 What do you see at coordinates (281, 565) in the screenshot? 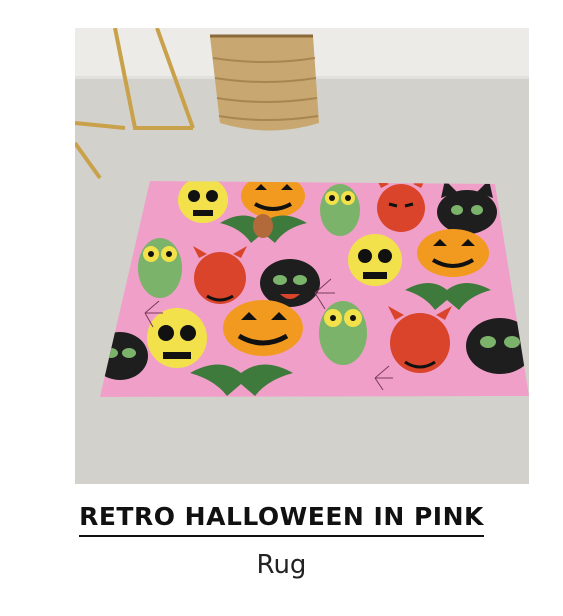
I see `product-type: Rug` at bounding box center [281, 565].